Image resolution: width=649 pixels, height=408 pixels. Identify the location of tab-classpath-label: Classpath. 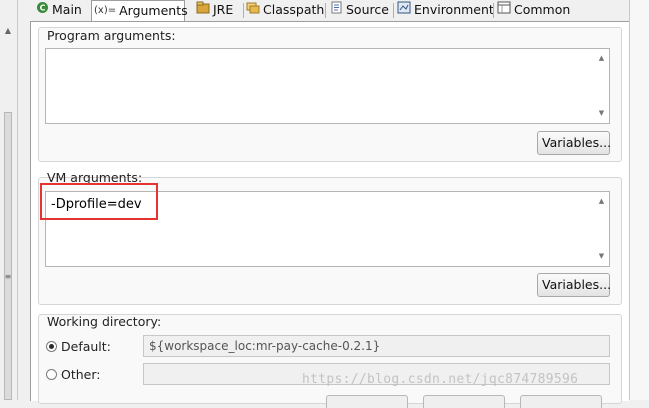
(294, 9).